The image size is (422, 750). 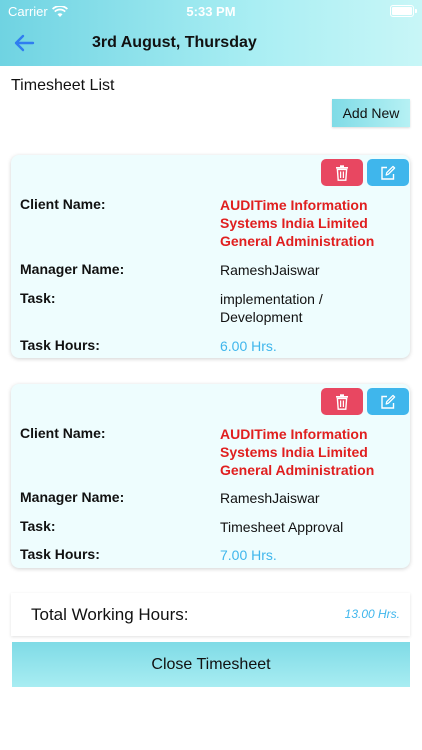 What do you see at coordinates (174, 42) in the screenshot?
I see `page-title: 3rd August, Thursday` at bounding box center [174, 42].